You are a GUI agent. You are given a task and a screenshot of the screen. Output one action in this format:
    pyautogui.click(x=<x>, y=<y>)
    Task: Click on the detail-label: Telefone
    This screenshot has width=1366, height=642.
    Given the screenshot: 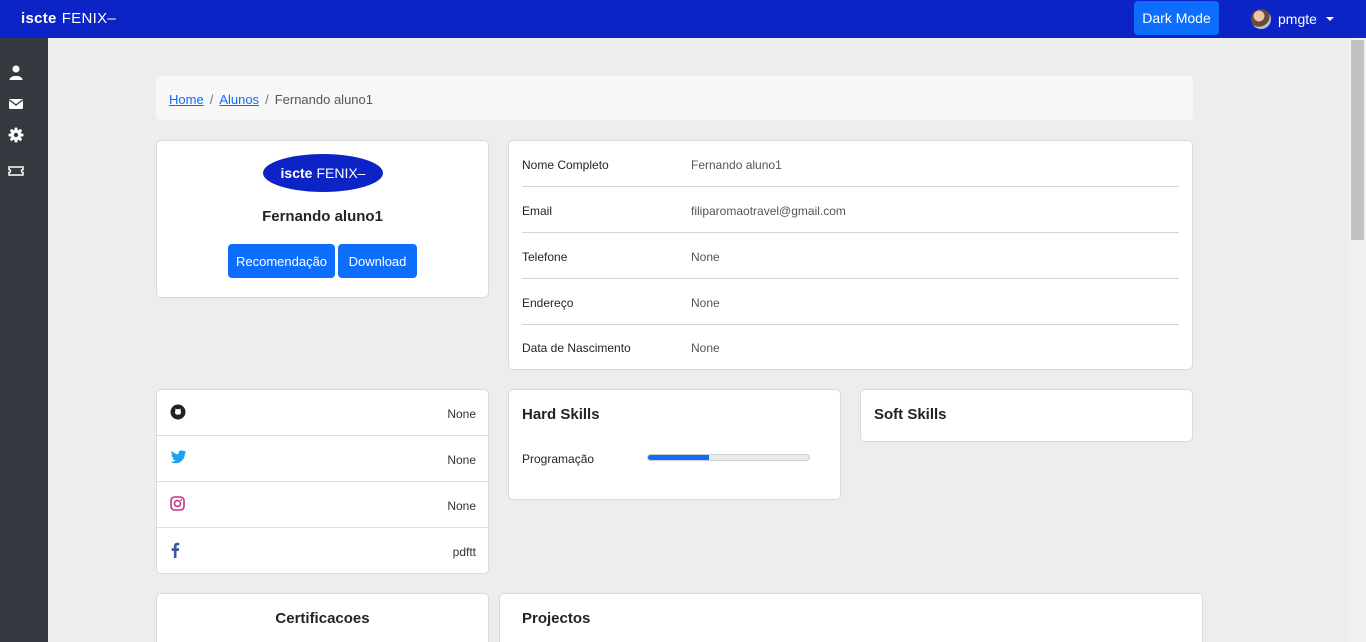 What is the action you would take?
    pyautogui.click(x=545, y=257)
    